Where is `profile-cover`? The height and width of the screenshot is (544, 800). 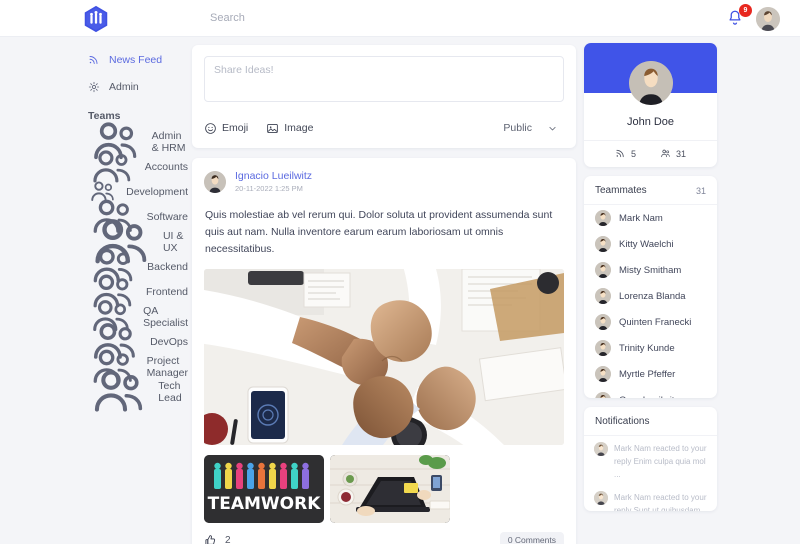
profile-cover is located at coordinates (650, 74).